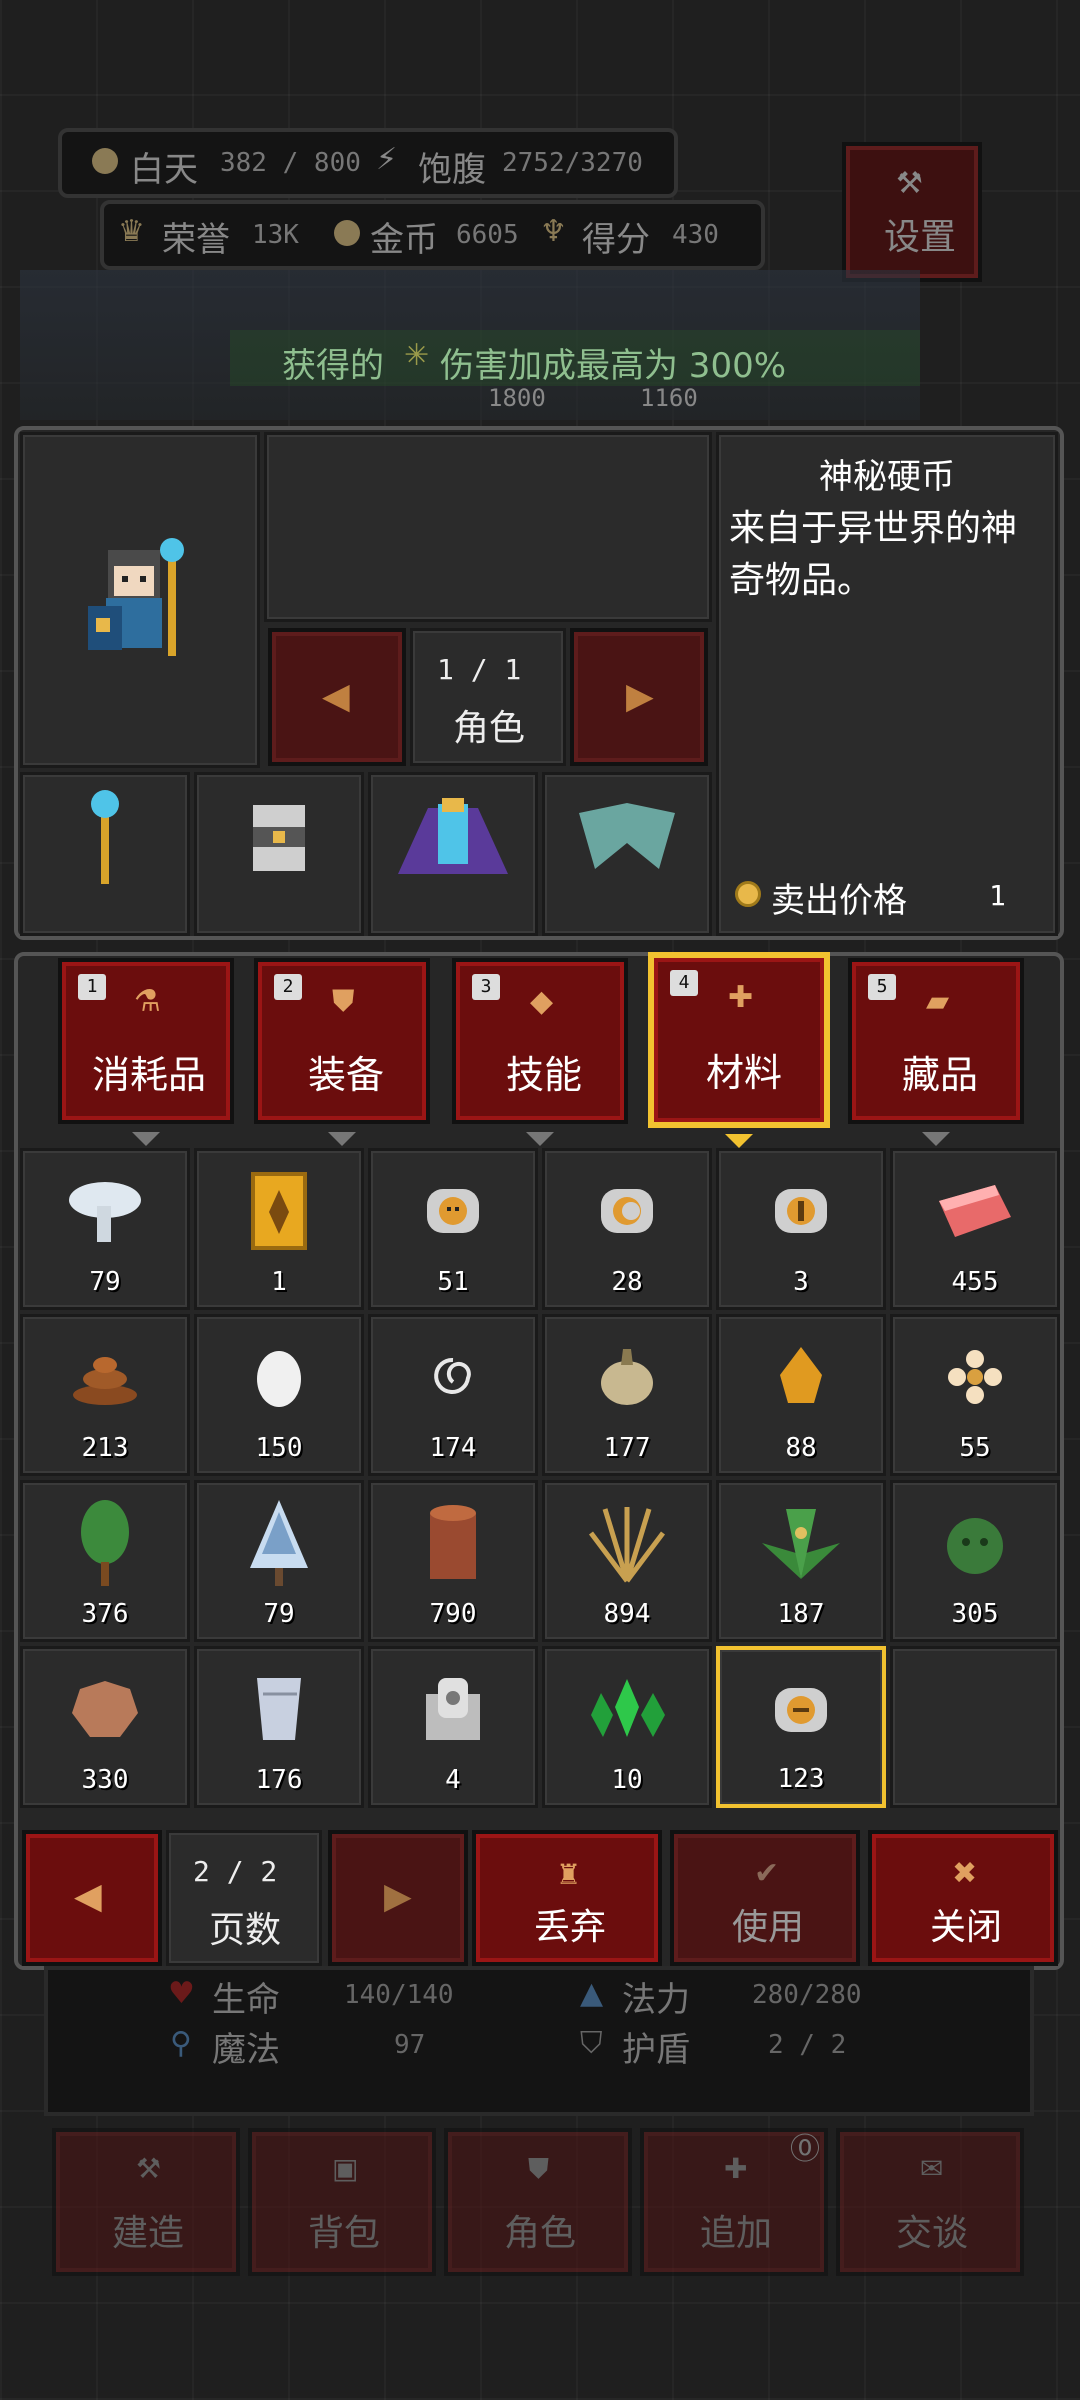 The image size is (1080, 2400). I want to click on equip-slot-cape, so click(627, 854).